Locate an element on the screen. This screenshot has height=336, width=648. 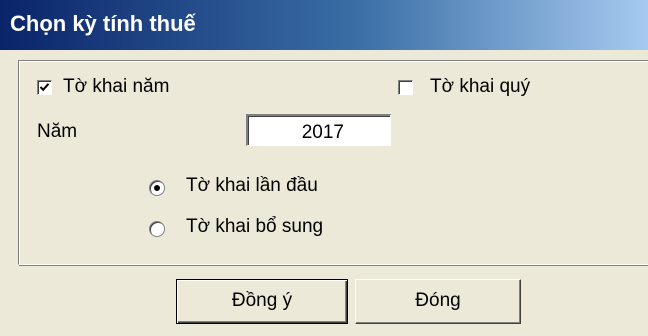
supplementary-declaration-radio is located at coordinates (157, 229).